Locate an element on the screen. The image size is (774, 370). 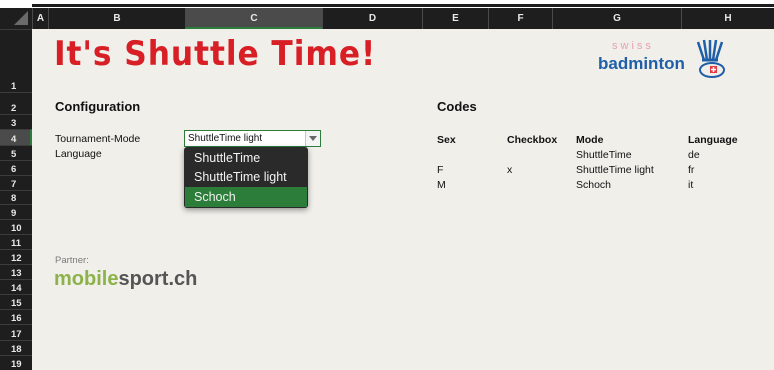
row-header-7: 7 is located at coordinates (16, 182).